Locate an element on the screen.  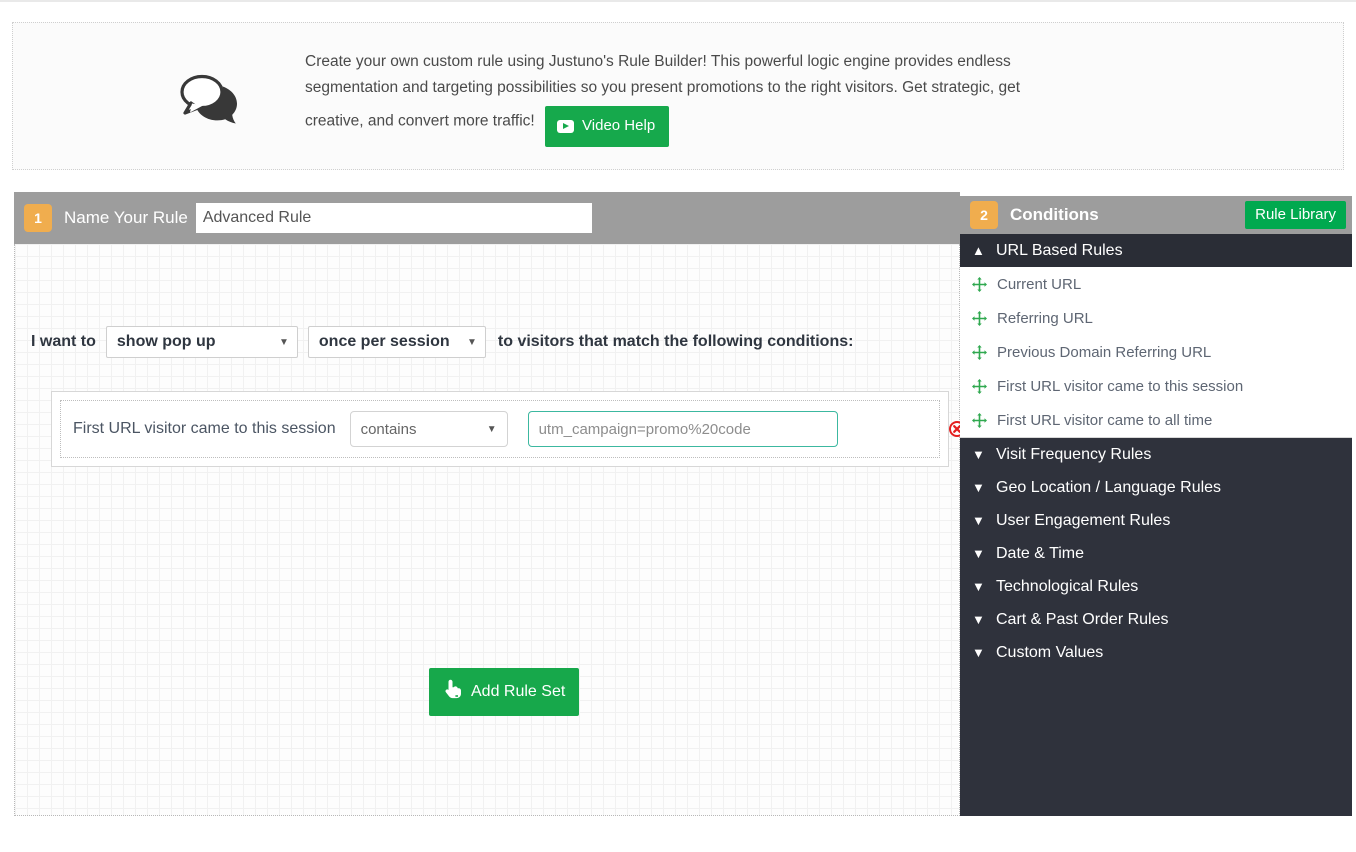
rule-row-label: First URL visitor came to this session is located at coordinates (204, 428).